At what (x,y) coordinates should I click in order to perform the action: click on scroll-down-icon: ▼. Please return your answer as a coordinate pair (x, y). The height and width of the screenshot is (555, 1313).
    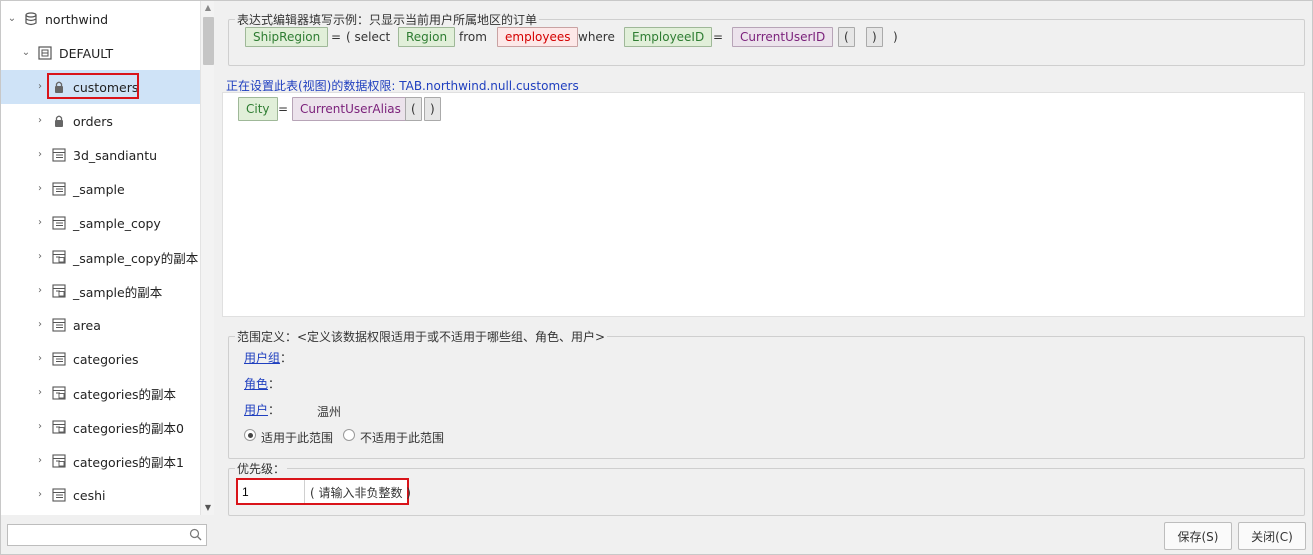
    Looking at the image, I should click on (208, 508).